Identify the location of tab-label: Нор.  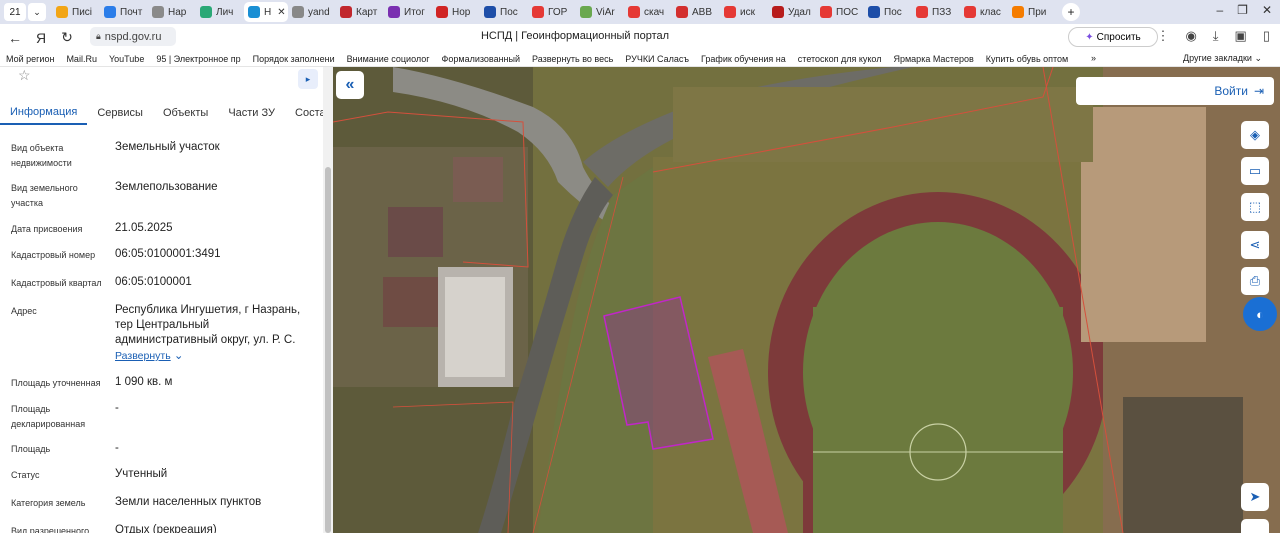
(461, 12).